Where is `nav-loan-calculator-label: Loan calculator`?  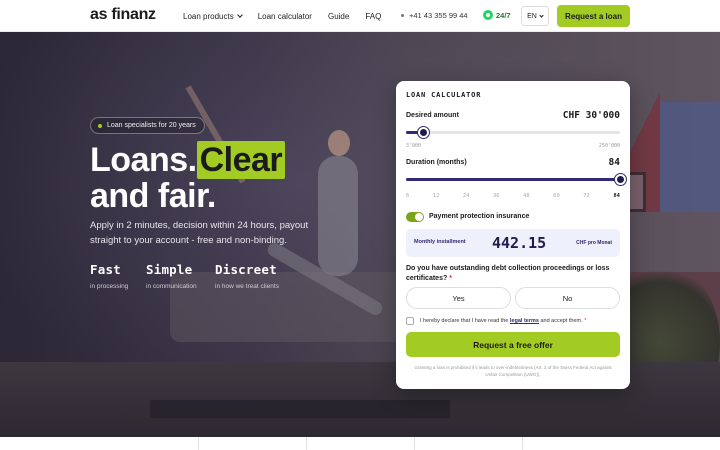
nav-loan-calculator-label: Loan calculator is located at coordinates (284, 16).